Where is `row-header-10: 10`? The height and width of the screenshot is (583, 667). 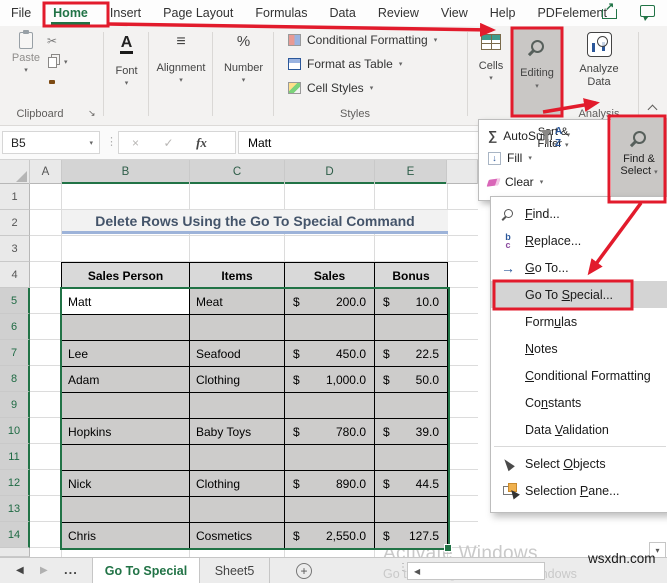 row-header-10: 10 is located at coordinates (15, 431).